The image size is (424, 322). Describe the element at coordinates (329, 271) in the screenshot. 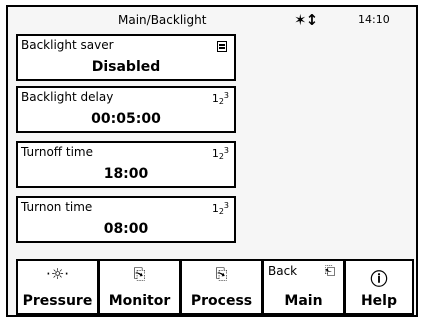

I see `back-icon: ⎗` at that location.